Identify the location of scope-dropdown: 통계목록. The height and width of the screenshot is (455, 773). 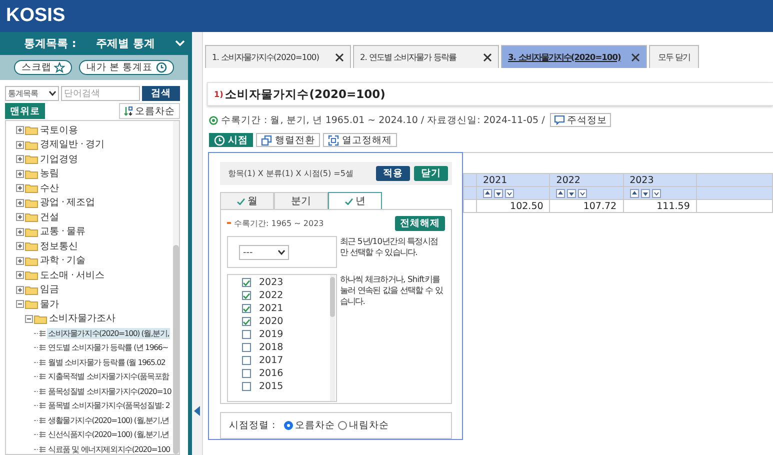
(32, 93).